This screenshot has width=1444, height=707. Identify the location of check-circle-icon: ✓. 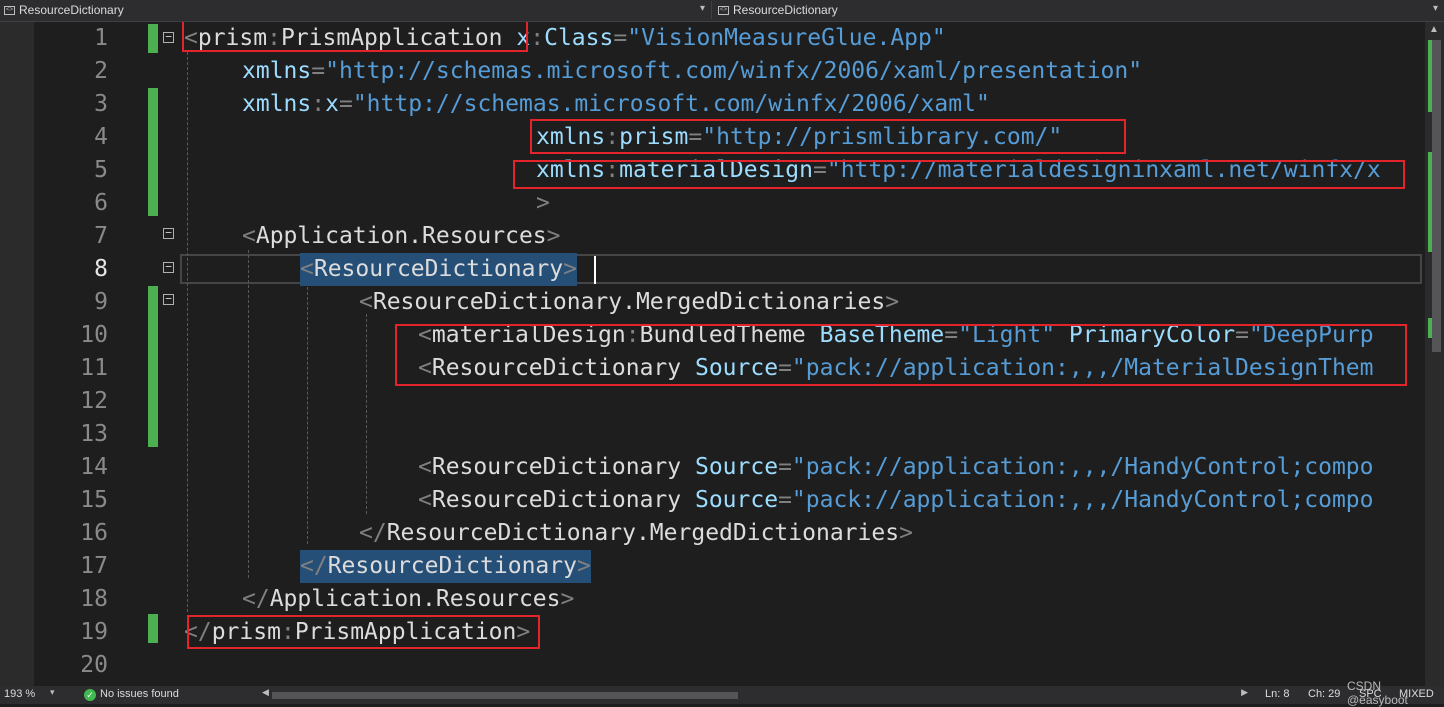
(90, 695).